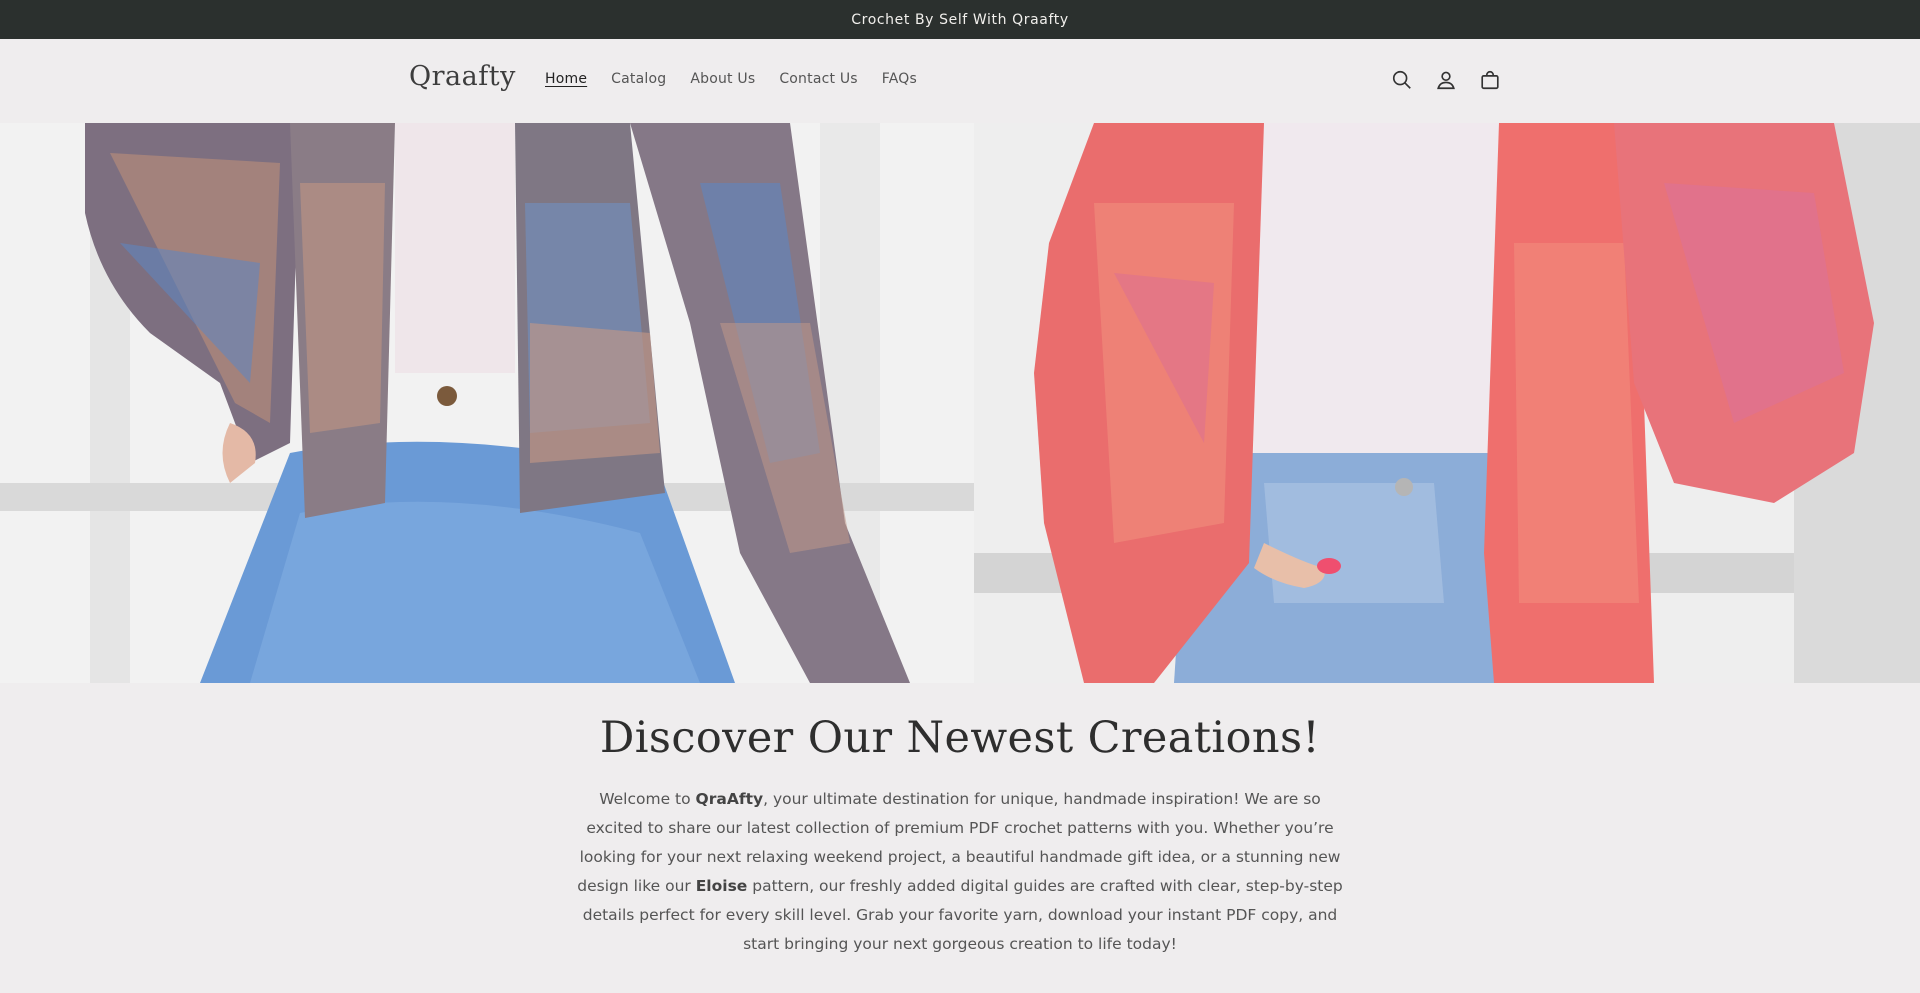 Image resolution: width=1920 pixels, height=993 pixels. What do you see at coordinates (729, 799) in the screenshot?
I see `intro-brand: QraAfty` at bounding box center [729, 799].